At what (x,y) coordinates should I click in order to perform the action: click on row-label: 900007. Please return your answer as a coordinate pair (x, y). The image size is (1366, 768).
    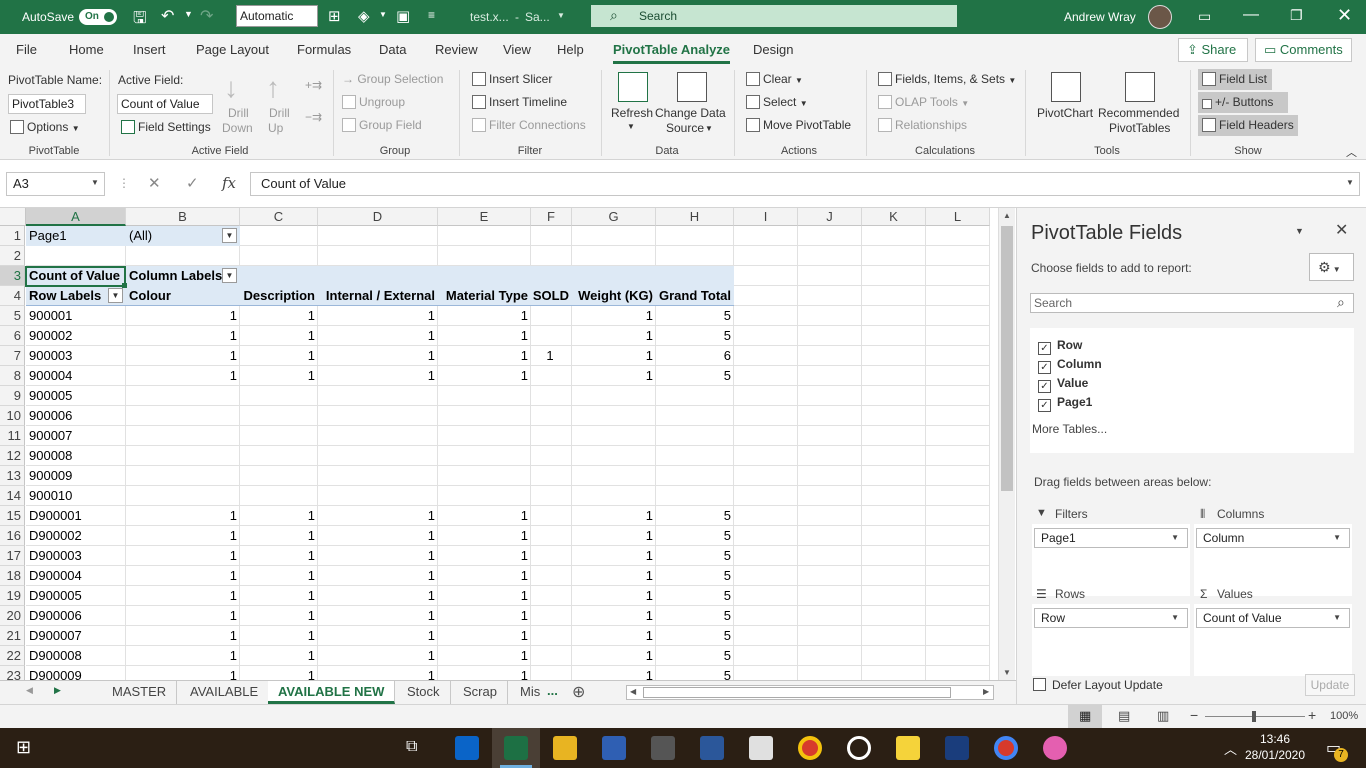
    Looking at the image, I should click on (77, 436).